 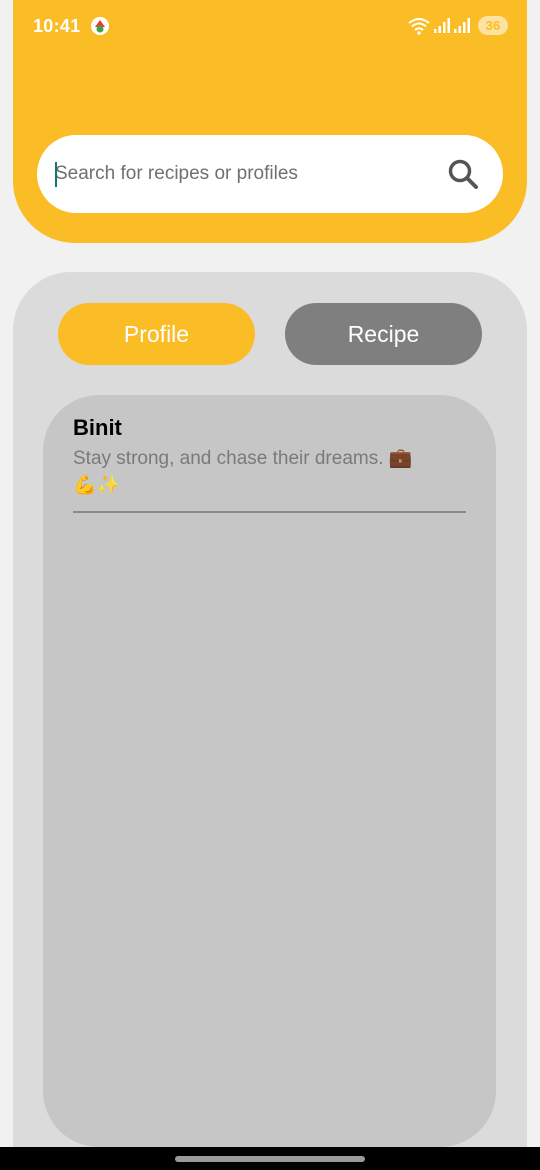 I want to click on status-time: 10:41, so click(x=57, y=26).